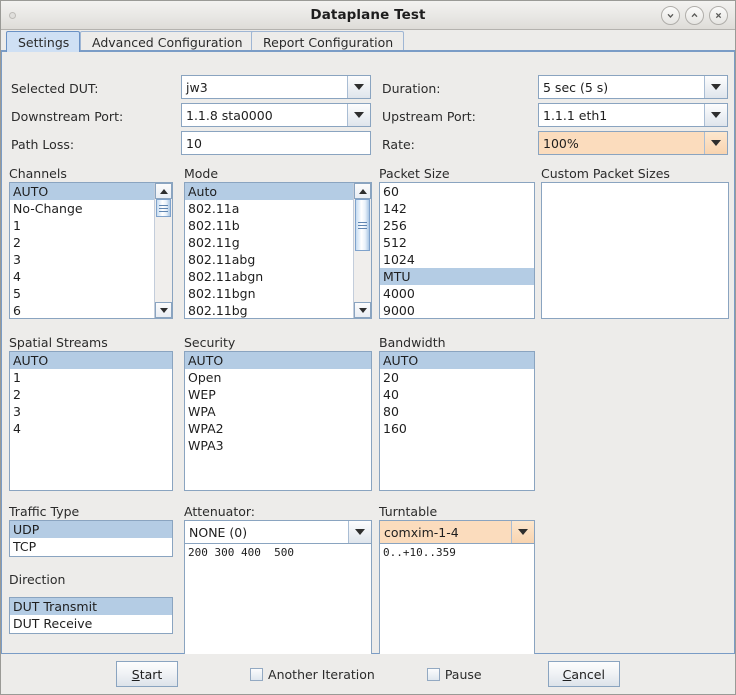  What do you see at coordinates (278, 394) in the screenshot?
I see `list-item: WEP` at bounding box center [278, 394].